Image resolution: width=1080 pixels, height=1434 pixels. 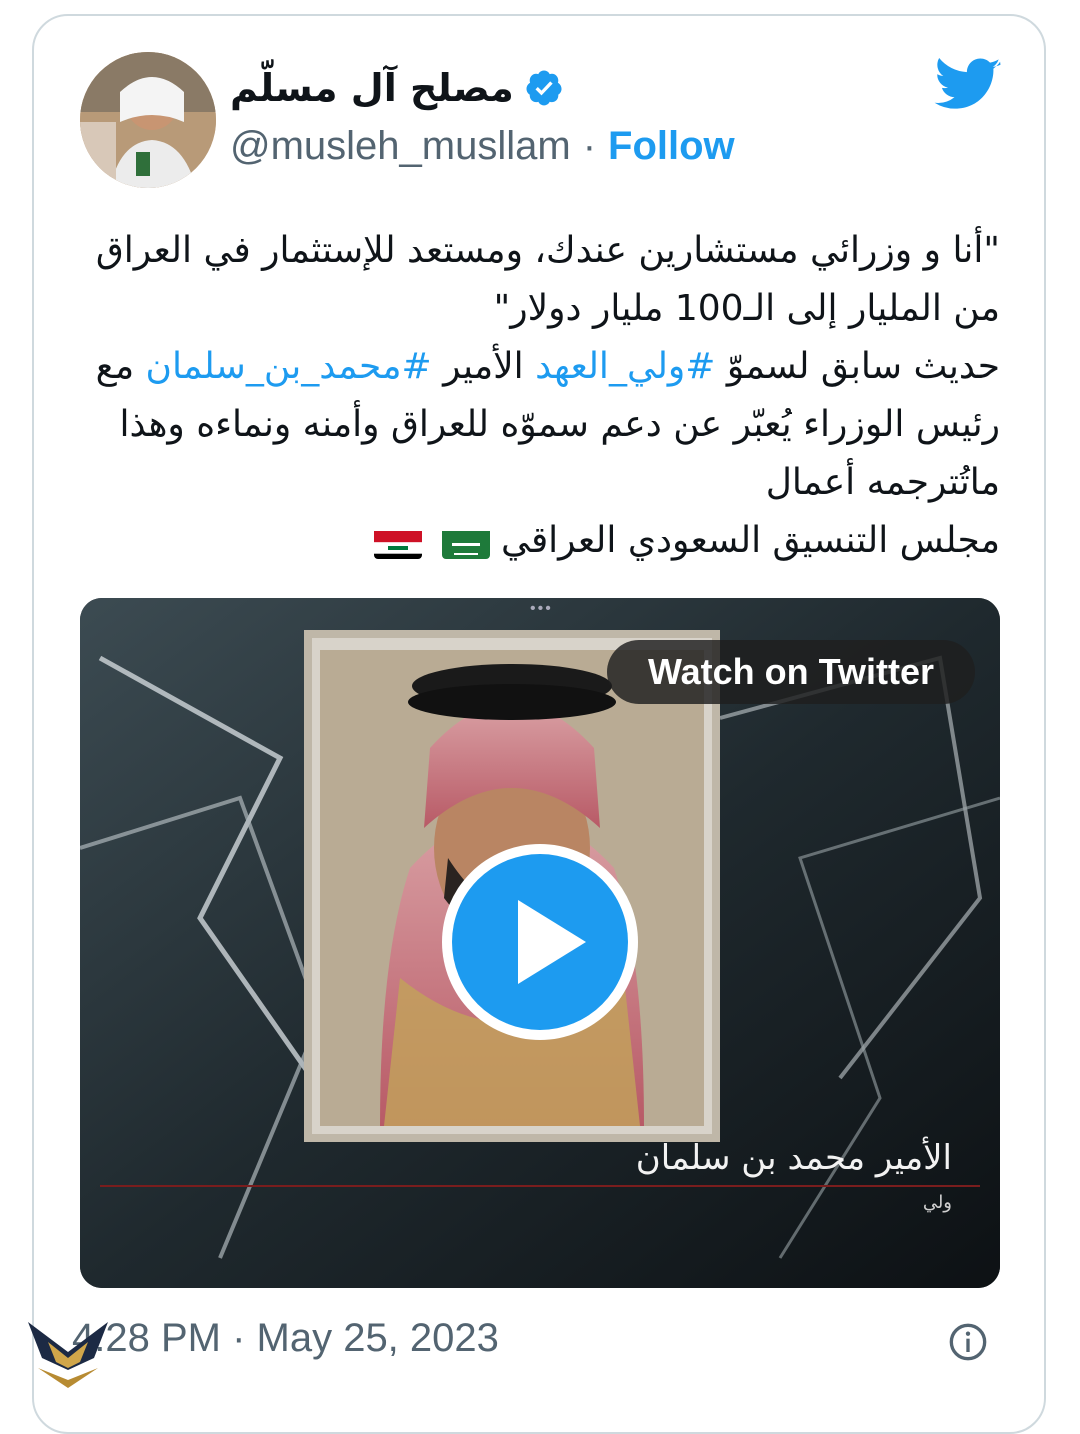 What do you see at coordinates (968, 1342) in the screenshot?
I see `info-icon` at bounding box center [968, 1342].